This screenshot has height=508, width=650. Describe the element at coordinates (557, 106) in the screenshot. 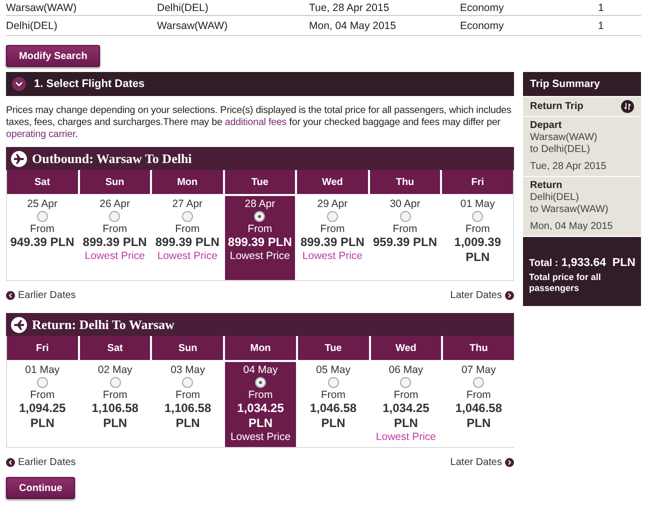

I see `trip-type: Return Trip` at that location.